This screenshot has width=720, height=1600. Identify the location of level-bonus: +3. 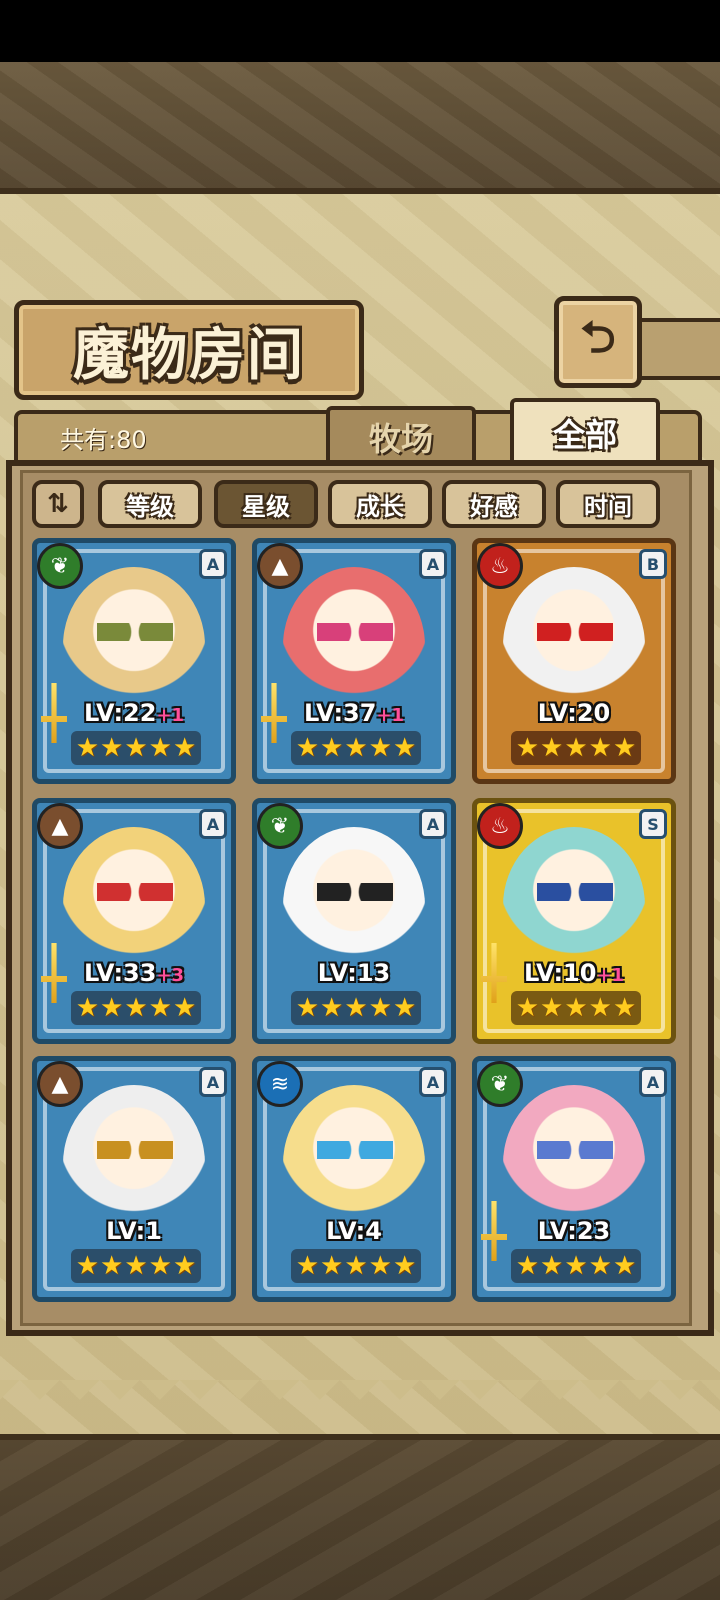
(170, 975).